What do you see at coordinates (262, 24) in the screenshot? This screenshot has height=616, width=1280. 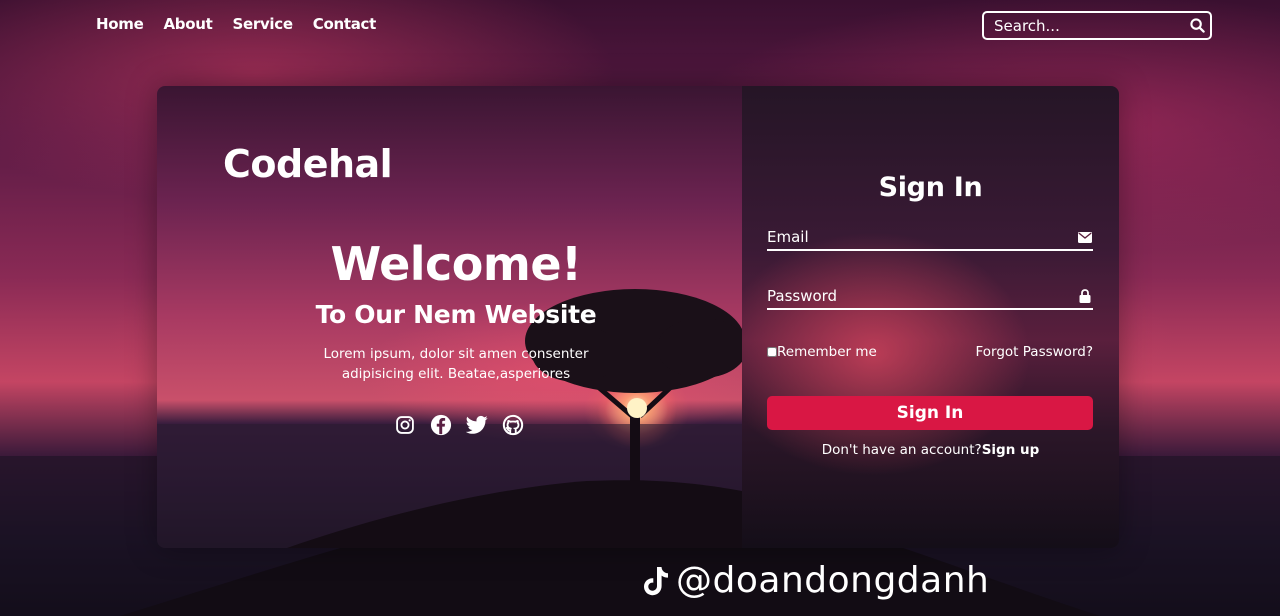 I see `nav-service: Service` at bounding box center [262, 24].